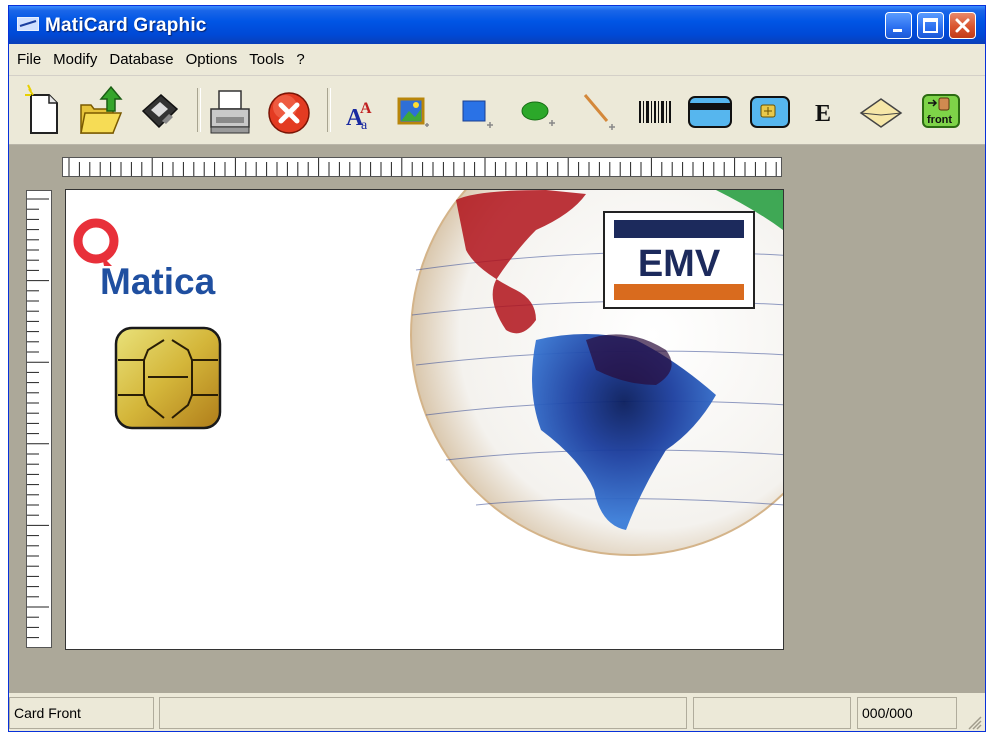 The height and width of the screenshot is (735, 990). I want to click on rectangle-tool-button, so click(475, 110).